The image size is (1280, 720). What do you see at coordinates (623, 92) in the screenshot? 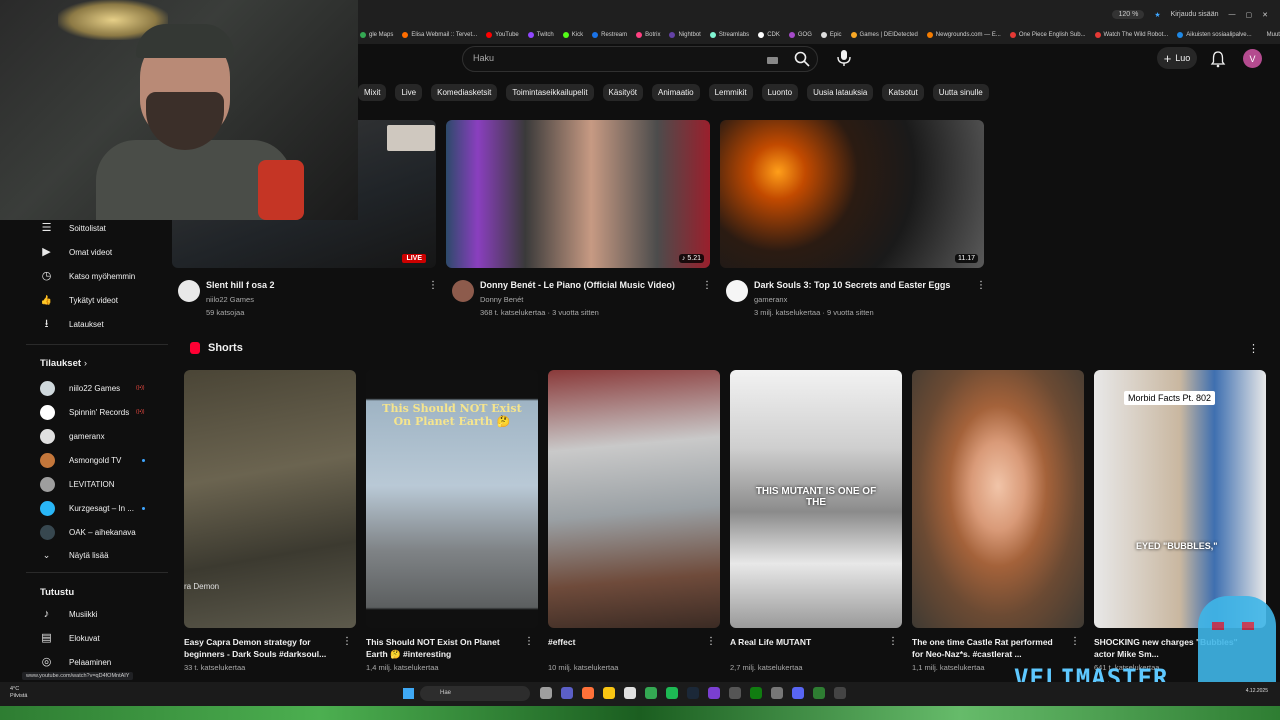
I see `filter-chip: Käsityöt` at bounding box center [623, 92].